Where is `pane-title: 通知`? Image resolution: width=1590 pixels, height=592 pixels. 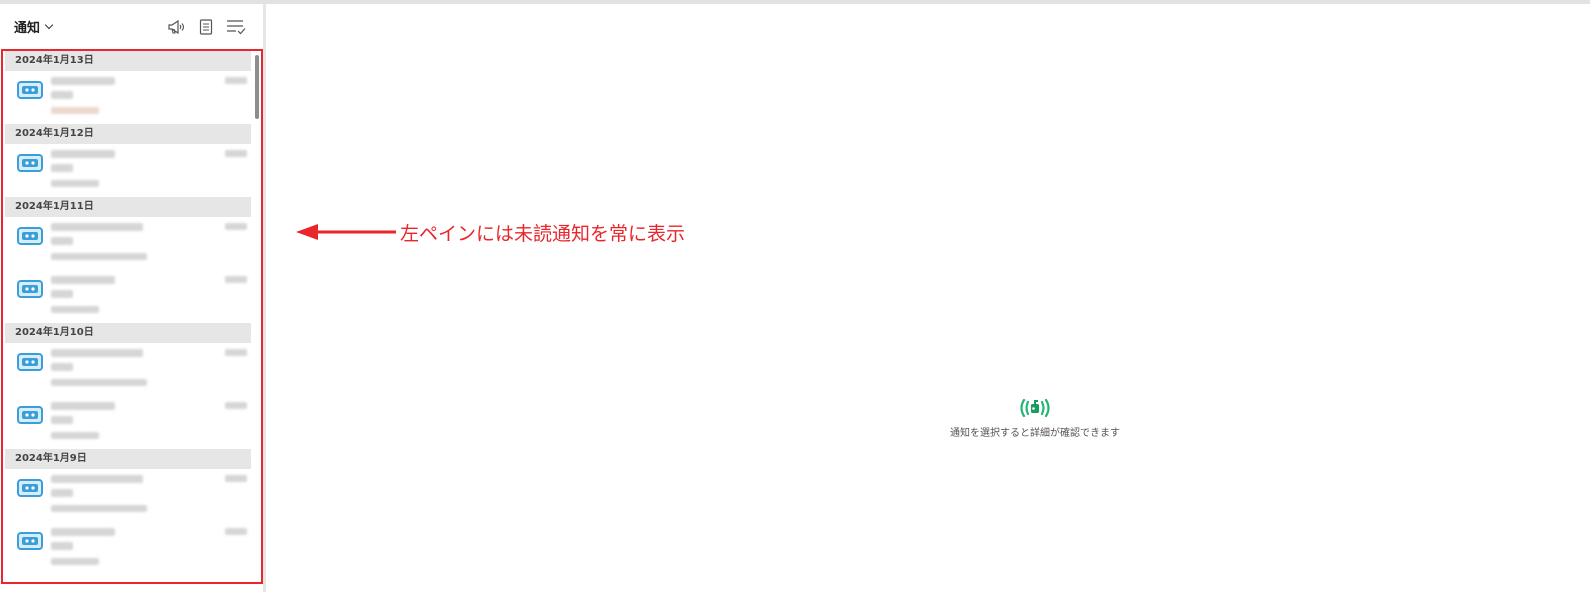
pane-title: 通知 is located at coordinates (27, 28).